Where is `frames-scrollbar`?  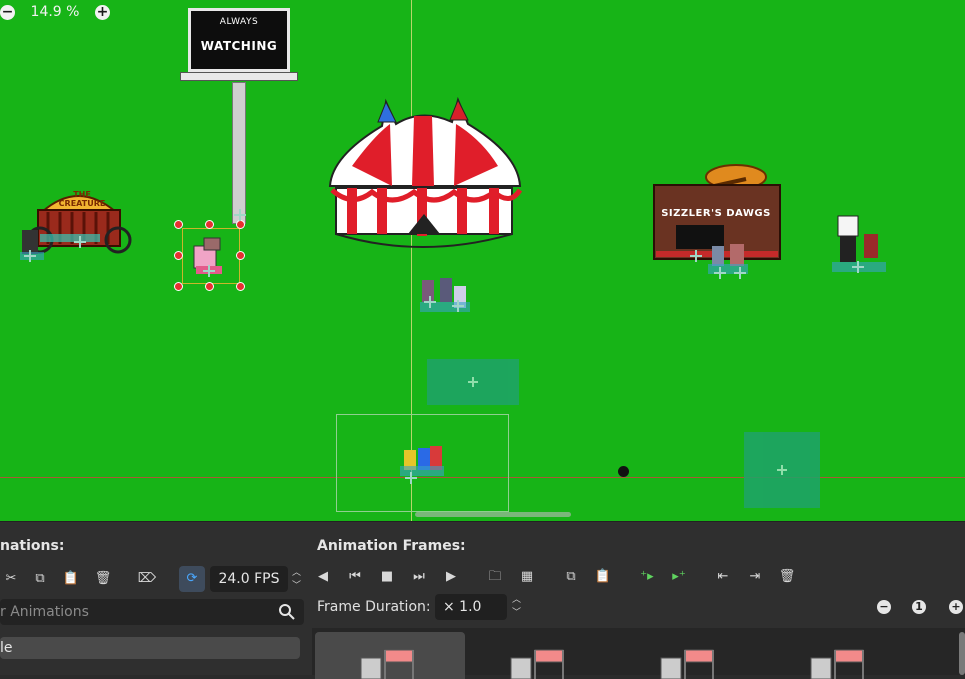 frames-scrollbar is located at coordinates (962, 653).